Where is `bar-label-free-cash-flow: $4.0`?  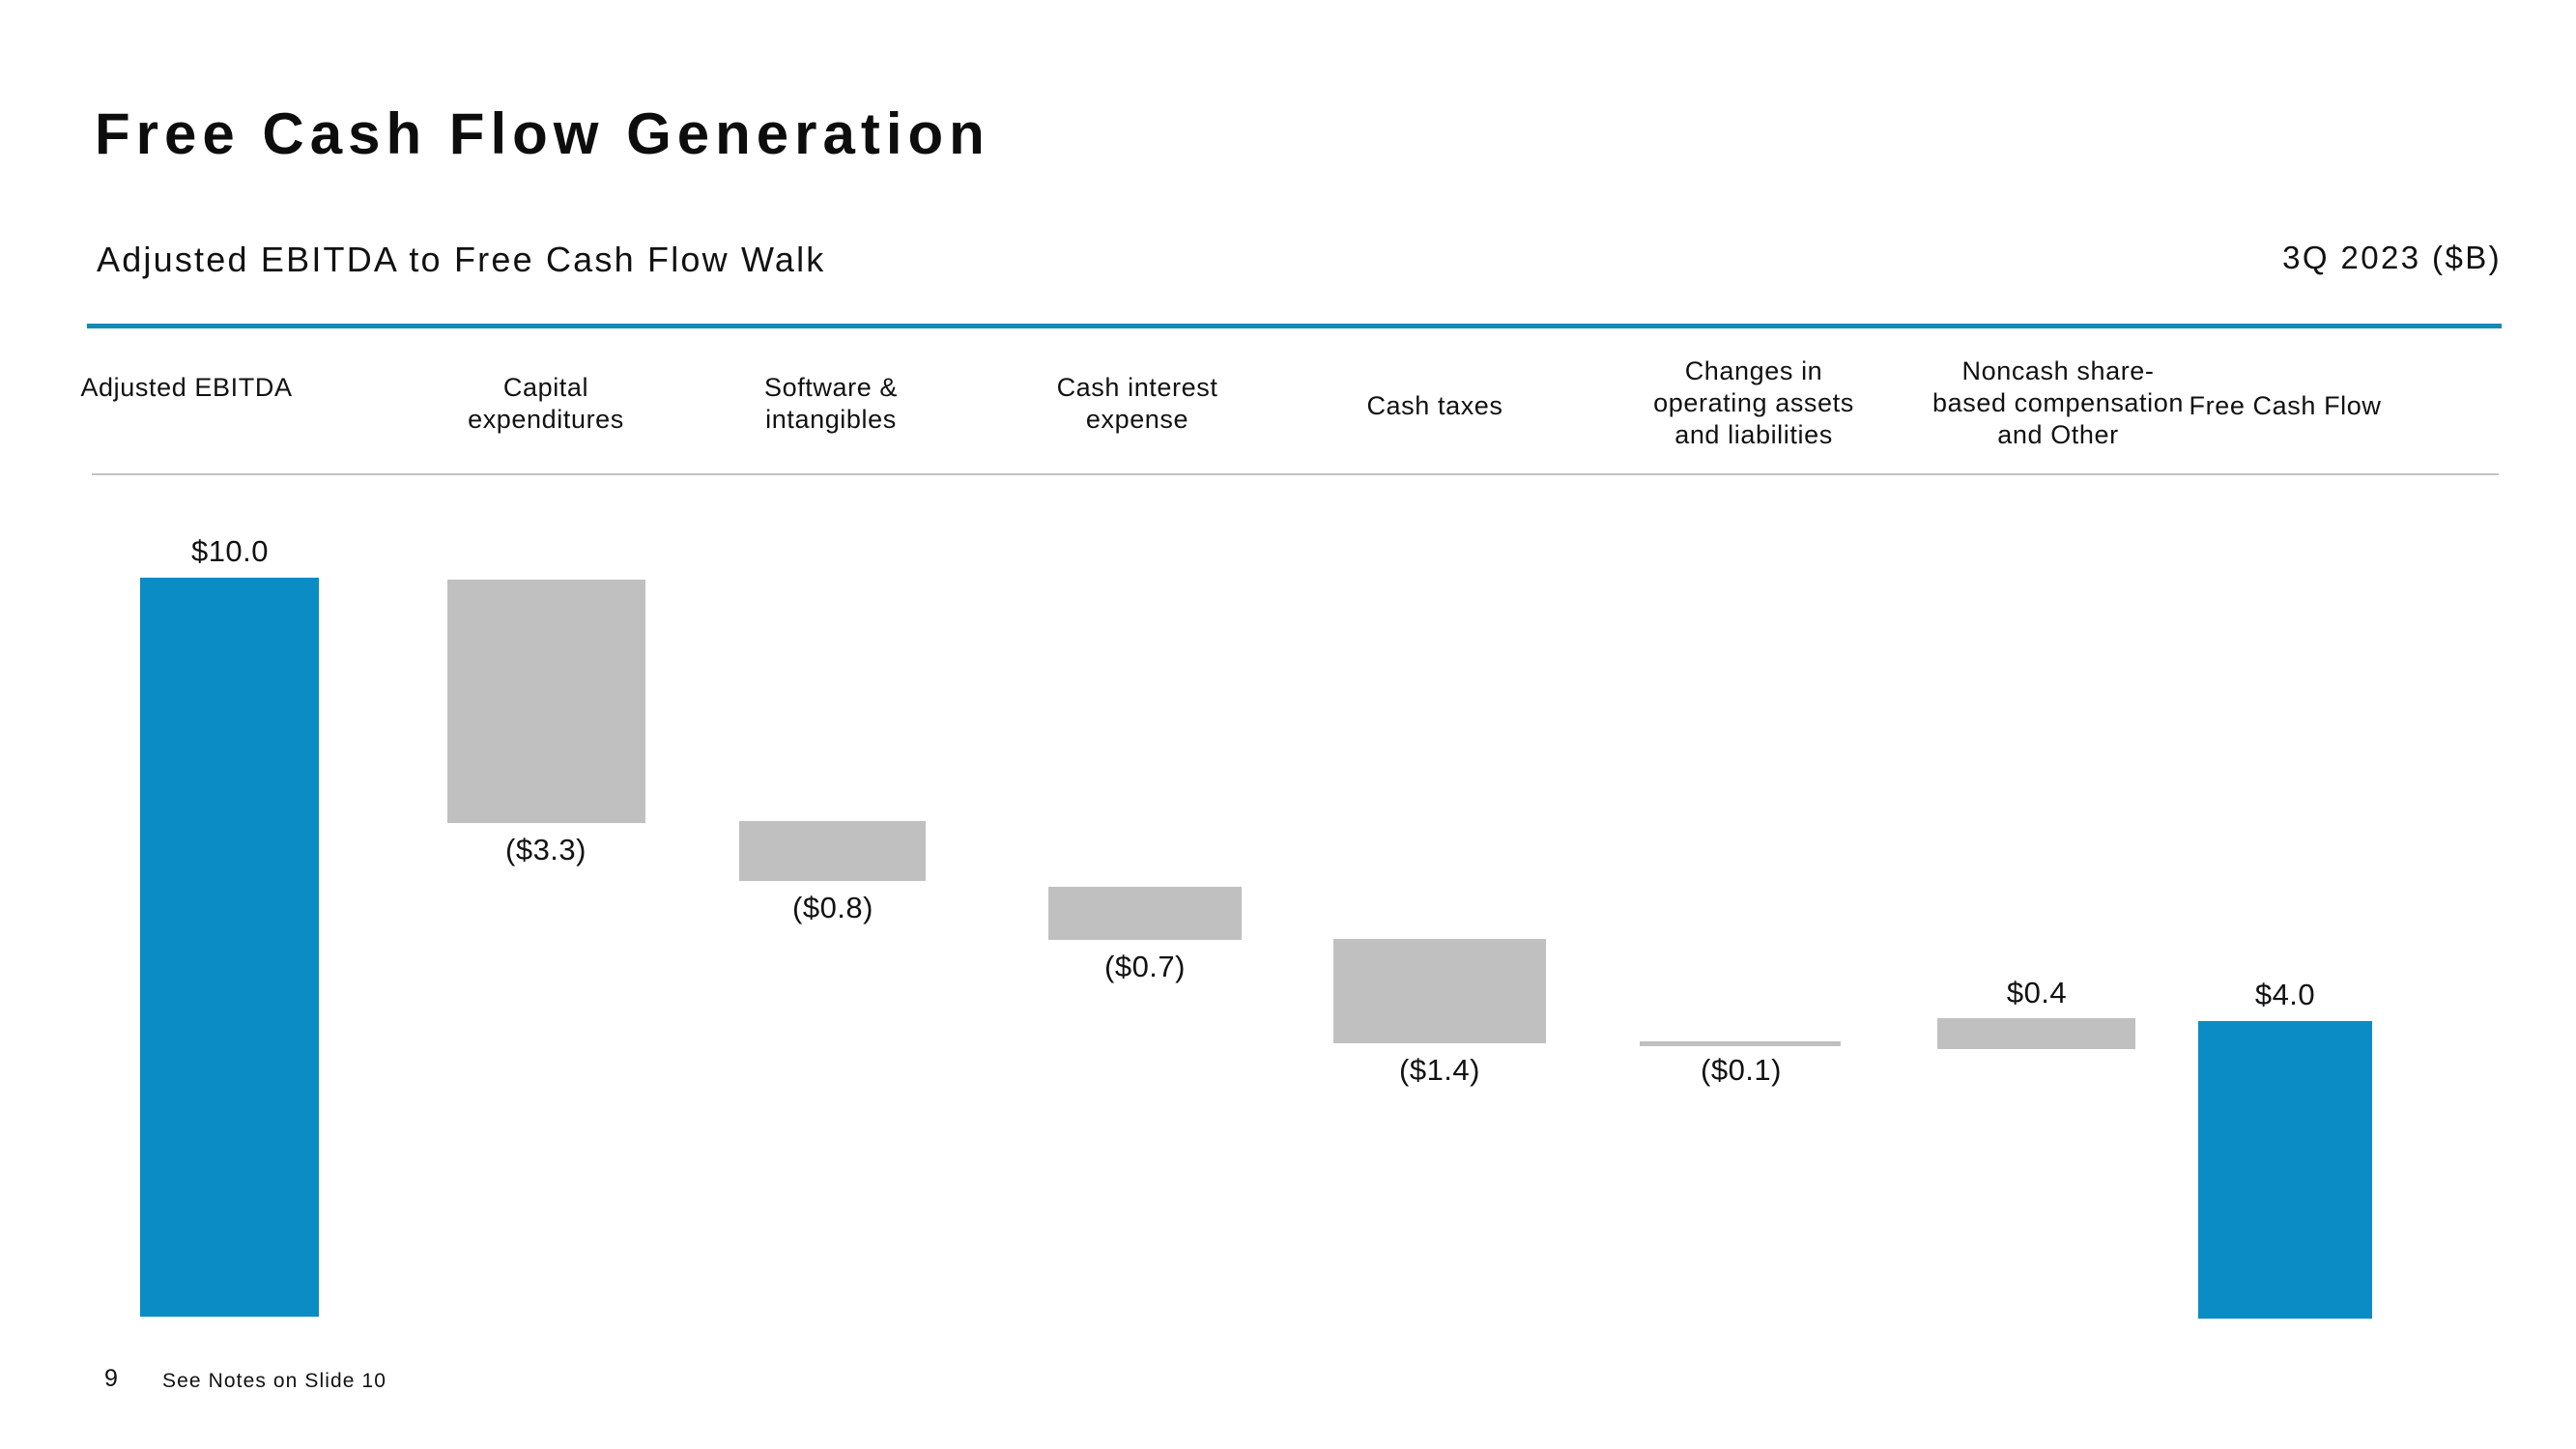
bar-label-free-cash-flow: $4.0 is located at coordinates (2285, 995).